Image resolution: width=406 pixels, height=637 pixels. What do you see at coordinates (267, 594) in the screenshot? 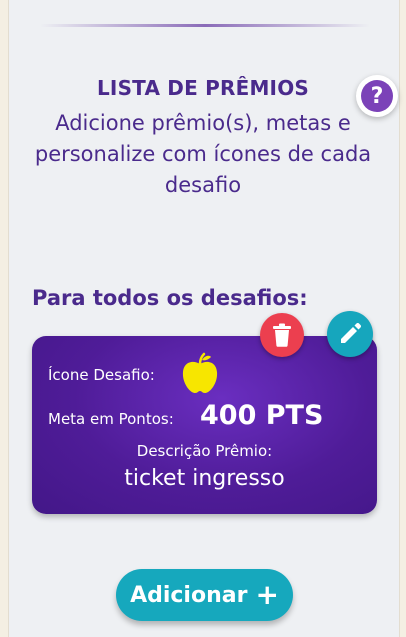
I see `plus-icon: +` at bounding box center [267, 594].